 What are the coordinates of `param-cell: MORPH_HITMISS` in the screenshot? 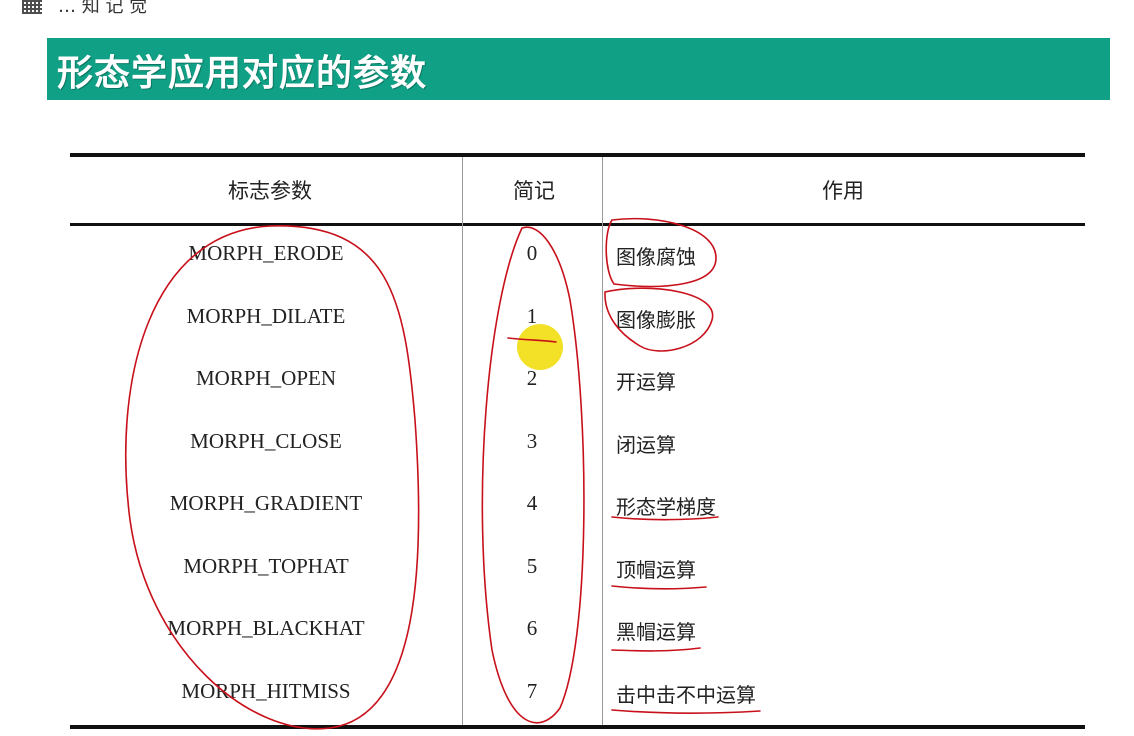 It's located at (266, 690).